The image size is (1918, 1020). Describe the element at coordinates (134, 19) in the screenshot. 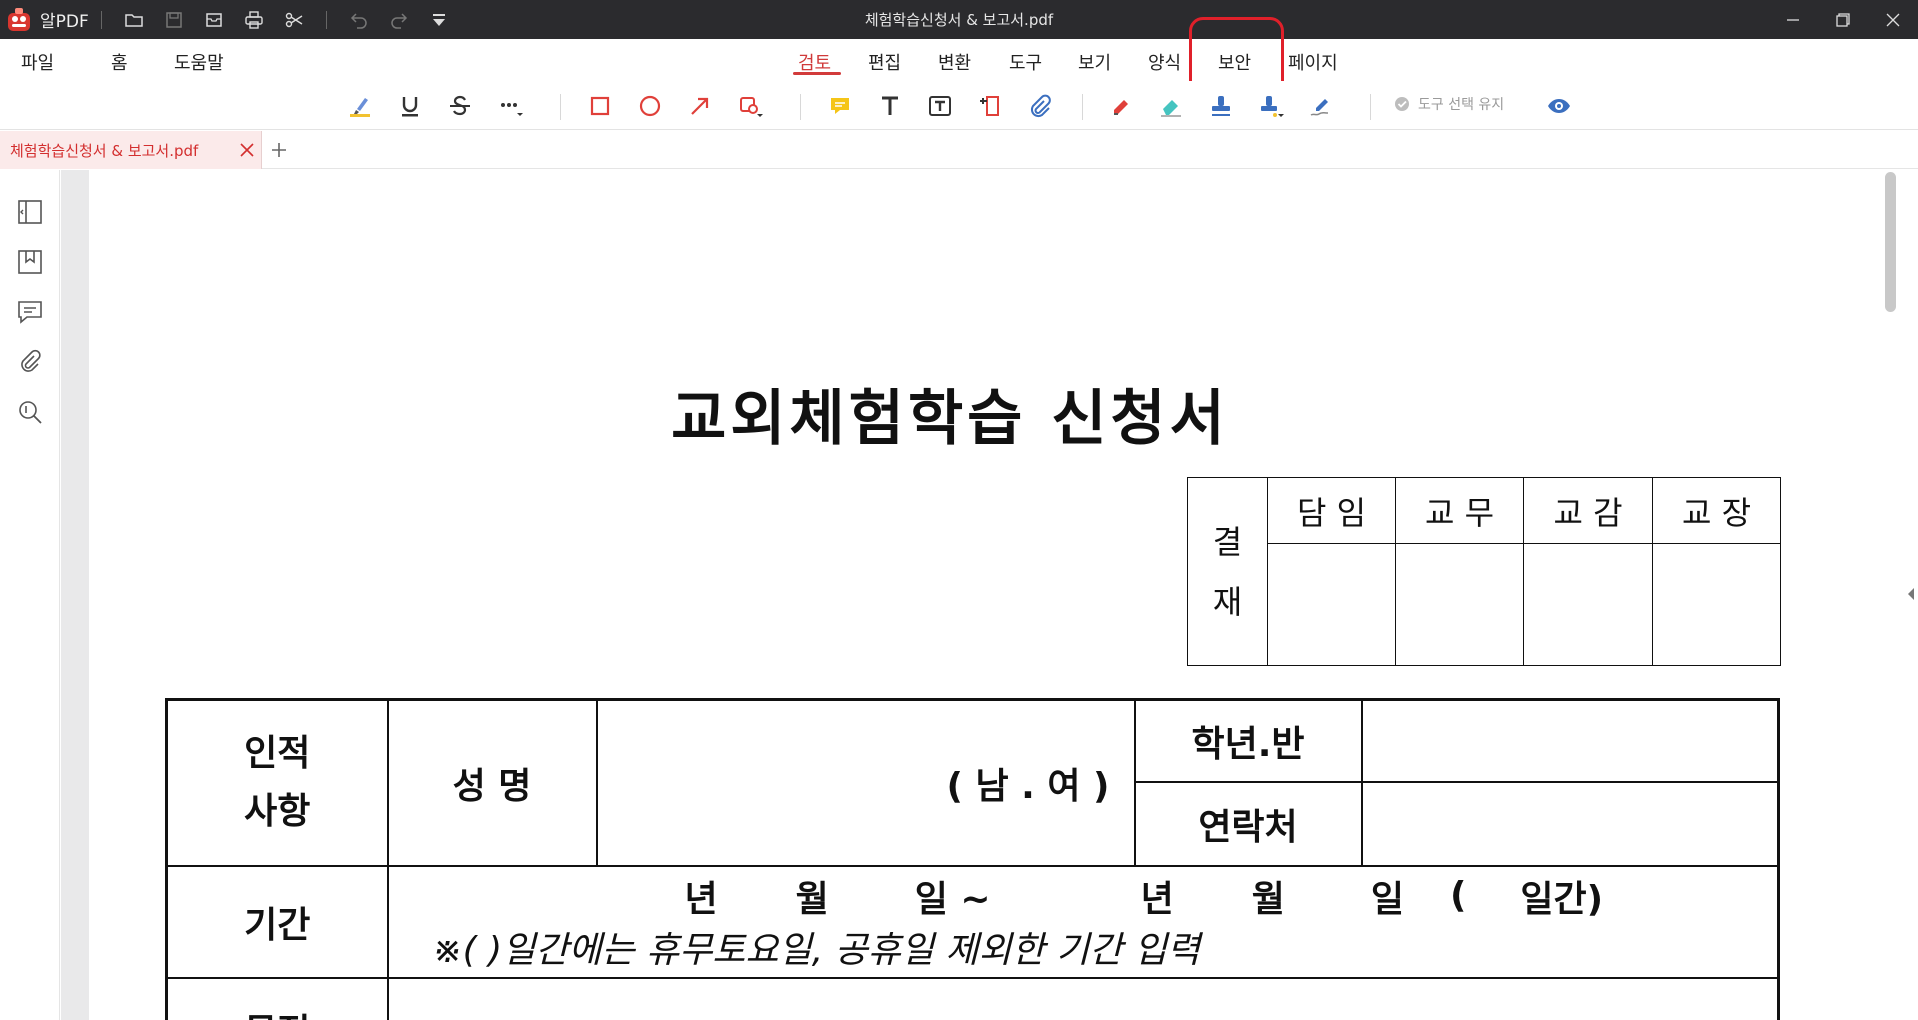

I see `open-folder-icon` at that location.